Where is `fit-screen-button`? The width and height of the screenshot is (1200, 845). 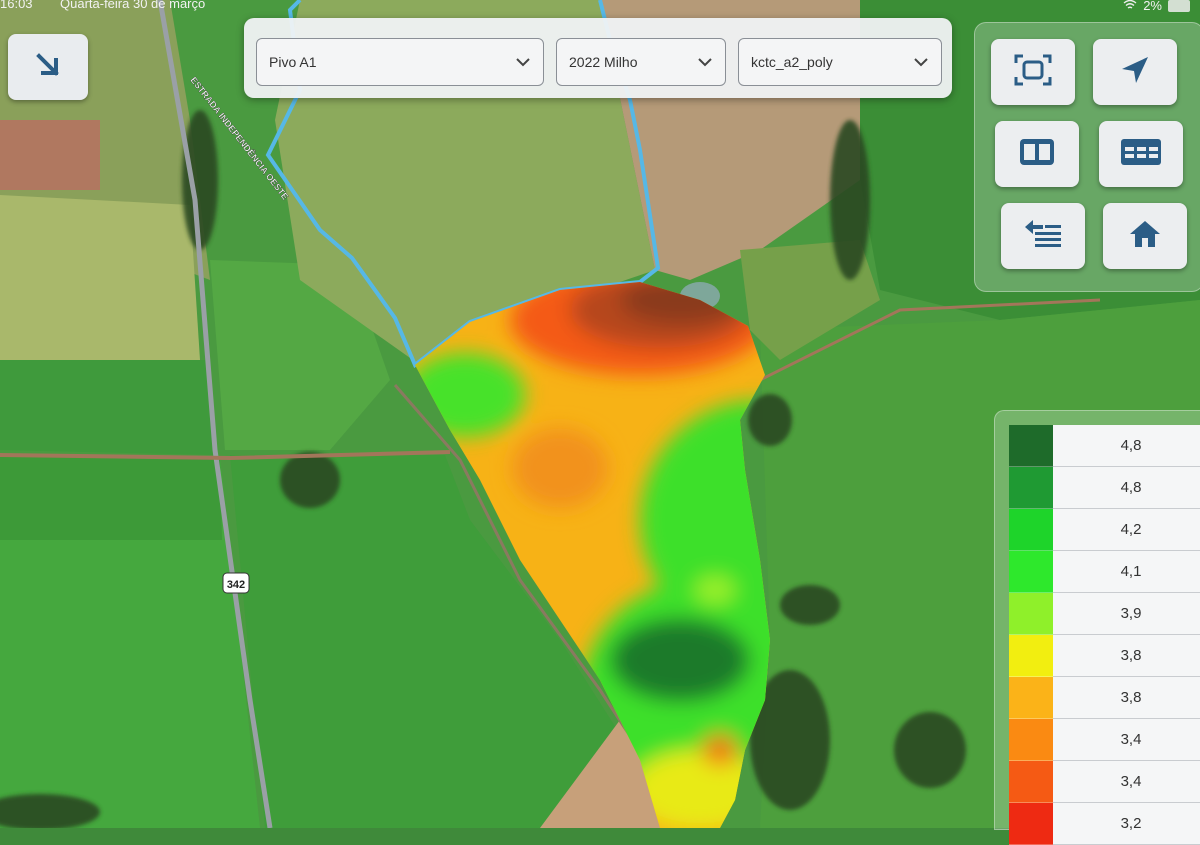
fit-screen-button is located at coordinates (1033, 72).